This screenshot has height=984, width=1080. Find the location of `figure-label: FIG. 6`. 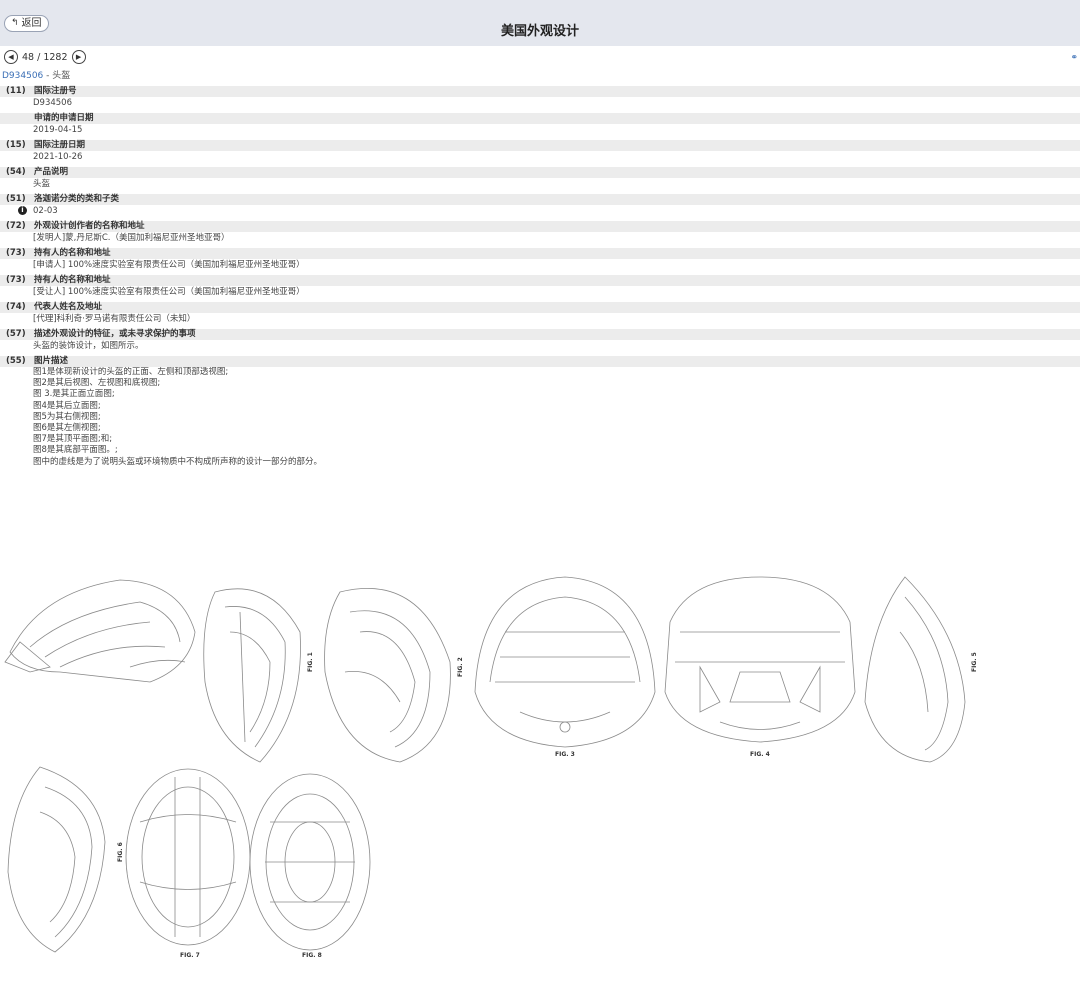

figure-label: FIG. 6 is located at coordinates (120, 852).